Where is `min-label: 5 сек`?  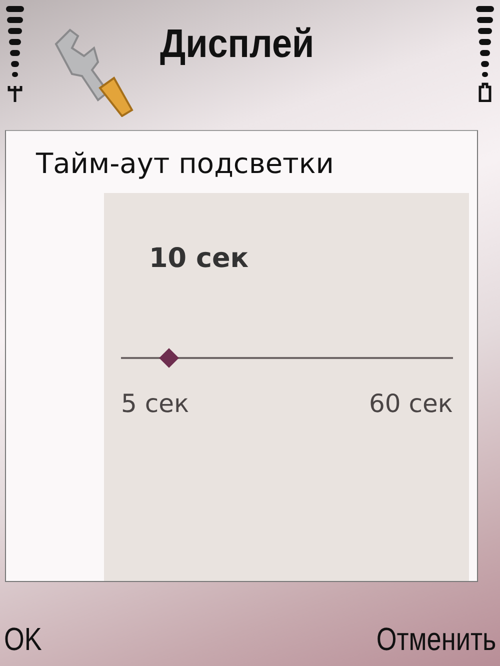 min-label: 5 сек is located at coordinates (155, 403).